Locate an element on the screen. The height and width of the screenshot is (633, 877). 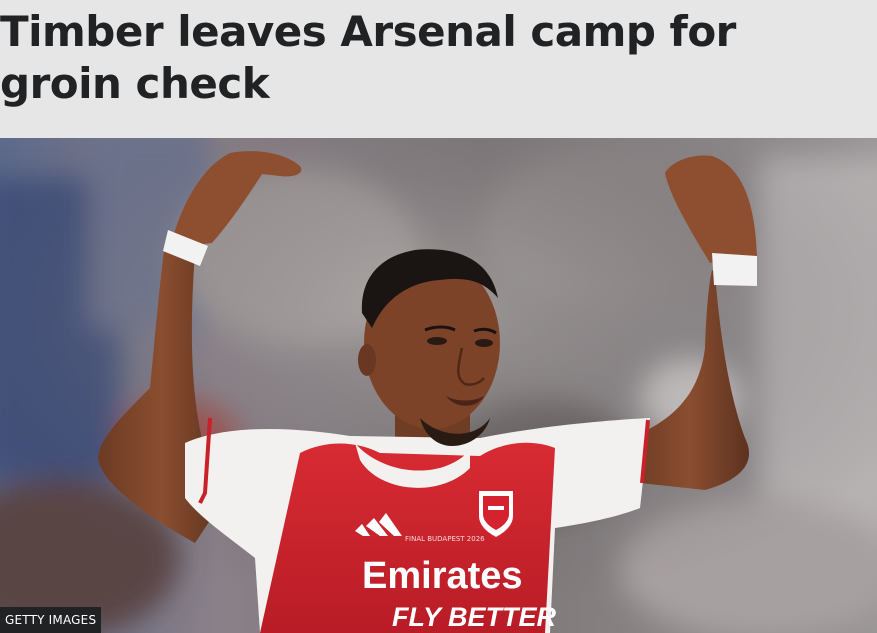
final-patch-text: FINAL BUDAPEST 2026 is located at coordinates (445, 539).